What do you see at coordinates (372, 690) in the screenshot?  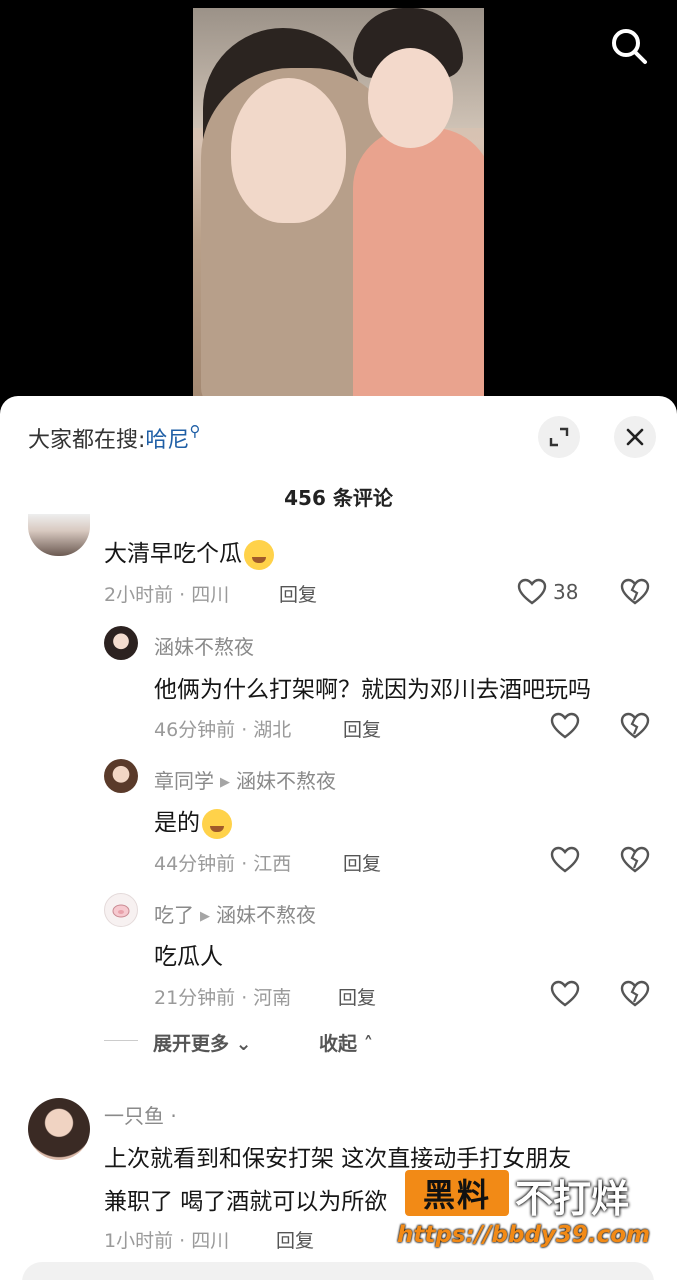 I see `comment-text: 他俩为什么打架啊？就因为邓川去酒吧玩吗` at bounding box center [372, 690].